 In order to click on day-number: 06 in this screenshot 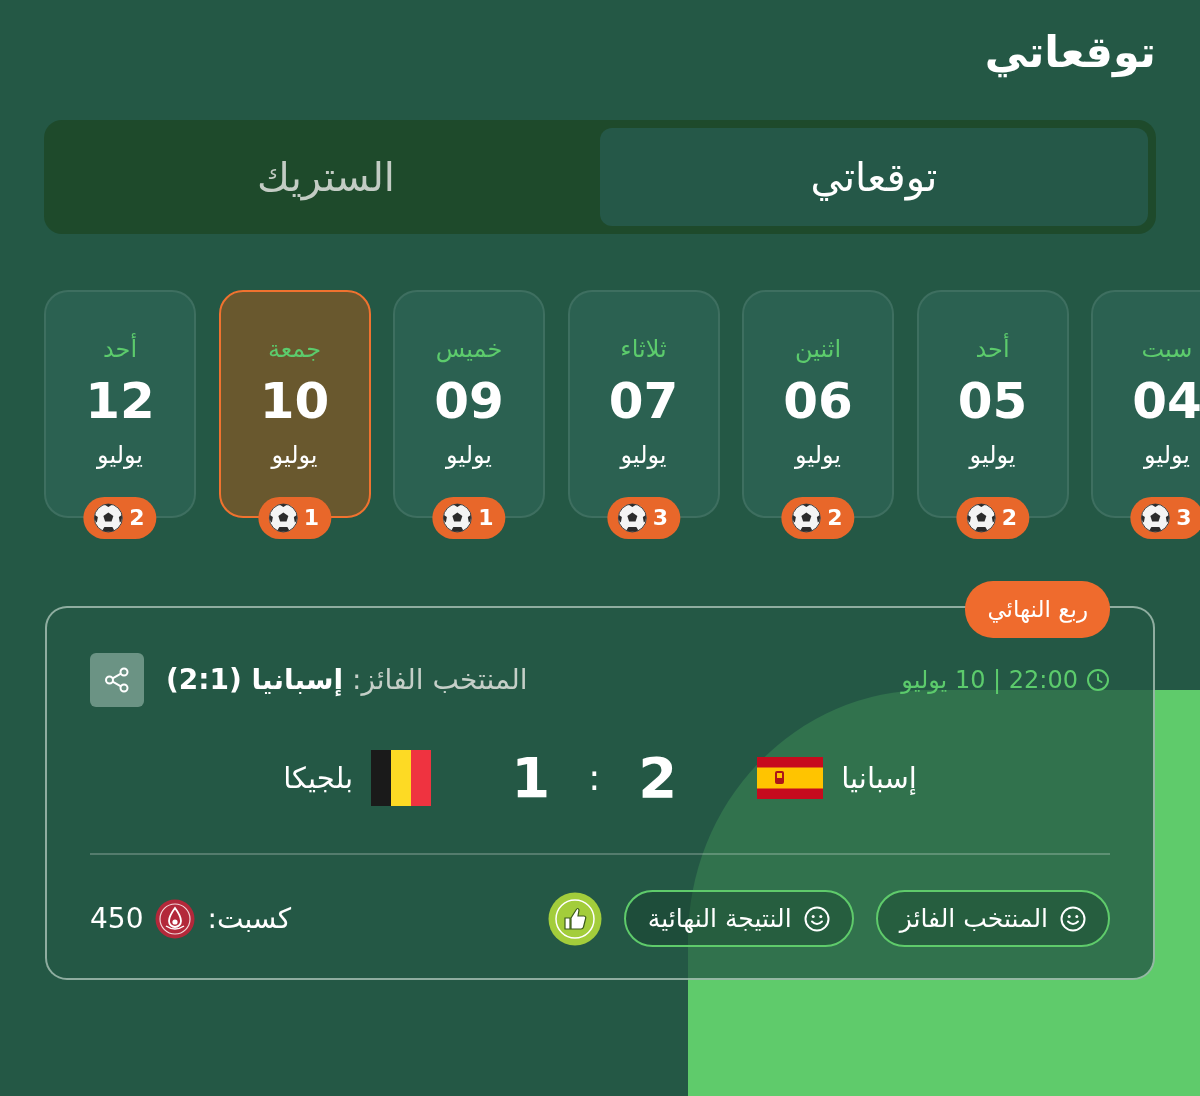, I will do `click(818, 401)`.